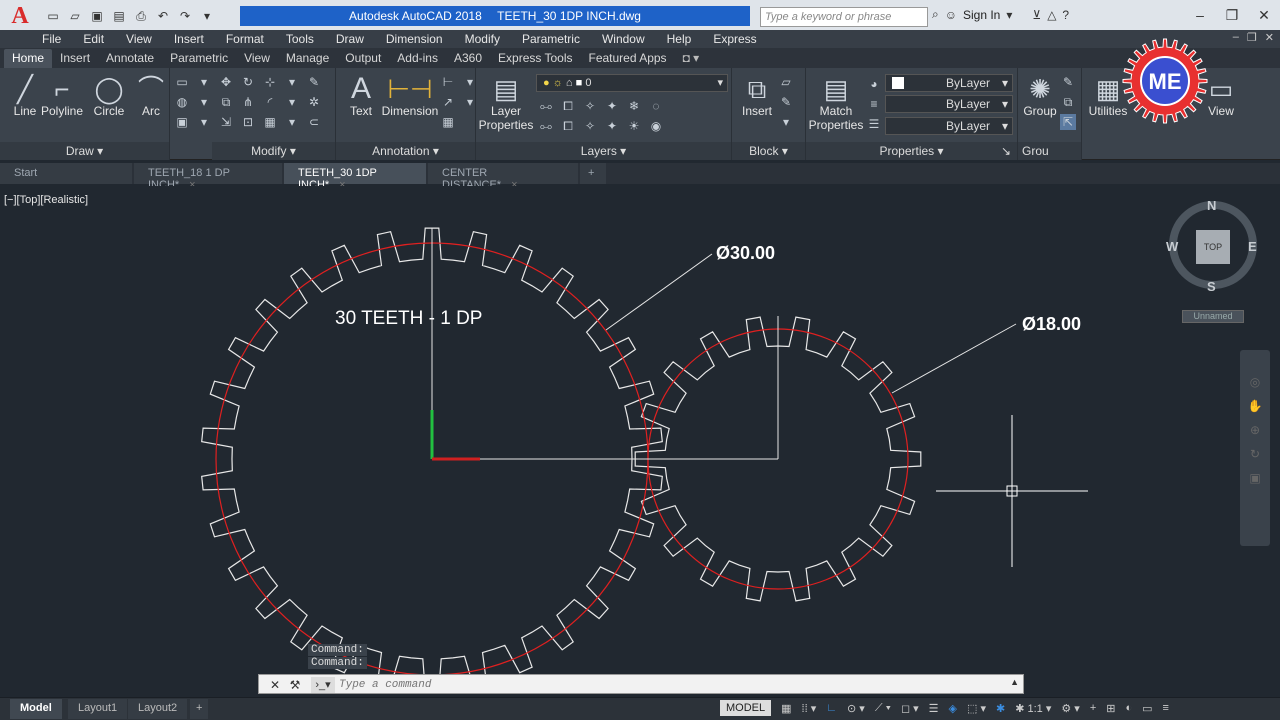 This screenshot has width=1280, height=720. What do you see at coordinates (158, 709) in the screenshot?
I see `layout-tab-layout2: Layout2` at bounding box center [158, 709].